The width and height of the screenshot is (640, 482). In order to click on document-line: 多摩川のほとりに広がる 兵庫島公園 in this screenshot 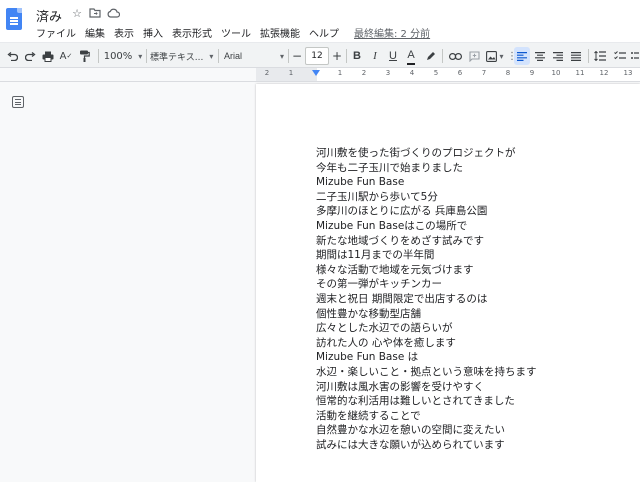, I will do `click(402, 211)`.